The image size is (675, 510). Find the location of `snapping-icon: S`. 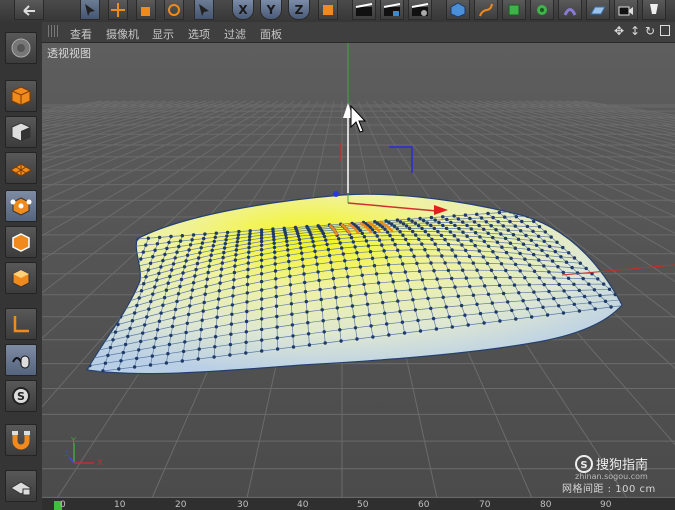

snapping-icon: S is located at coordinates (21, 396).